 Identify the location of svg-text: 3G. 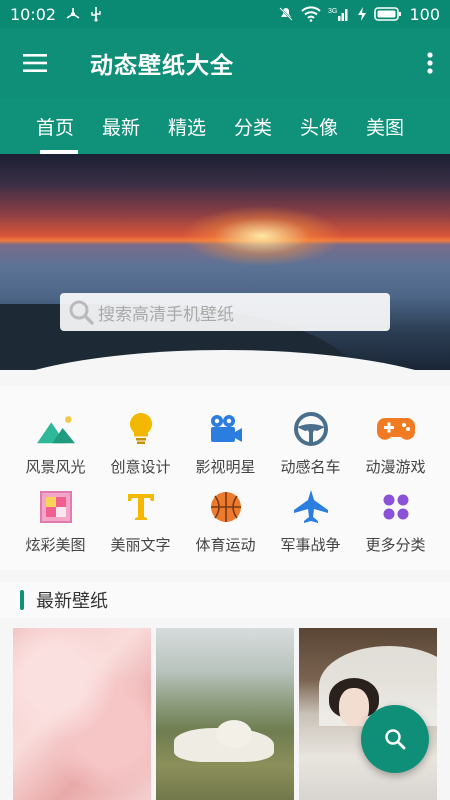
(332, 11).